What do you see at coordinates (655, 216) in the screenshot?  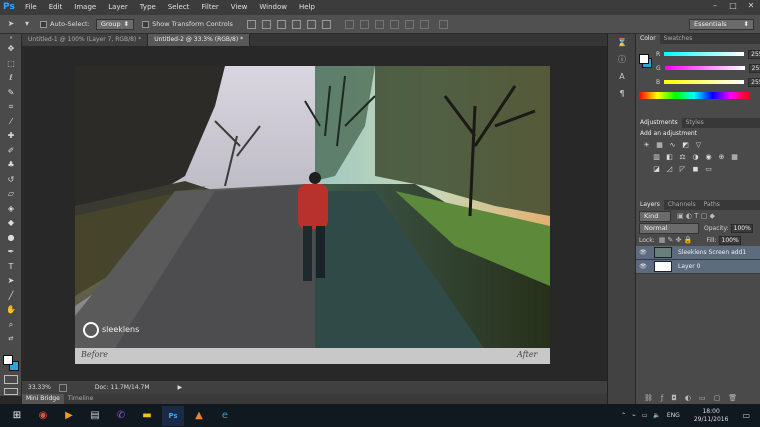 I see `kind-filter: Kind` at bounding box center [655, 216].